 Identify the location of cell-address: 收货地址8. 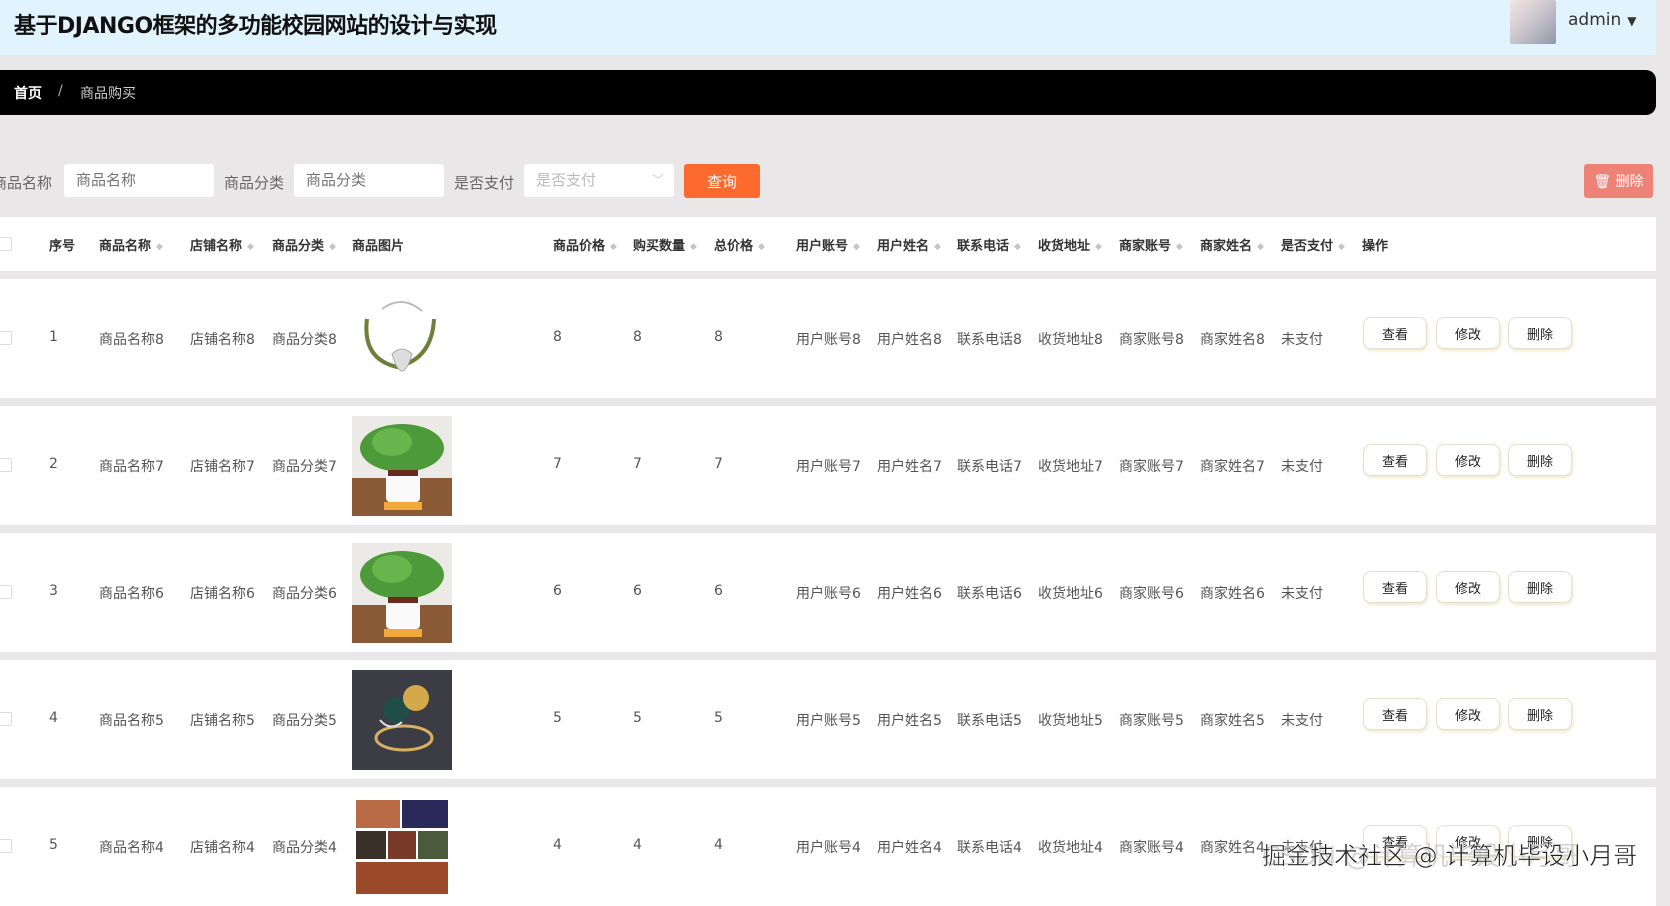
(1070, 340).